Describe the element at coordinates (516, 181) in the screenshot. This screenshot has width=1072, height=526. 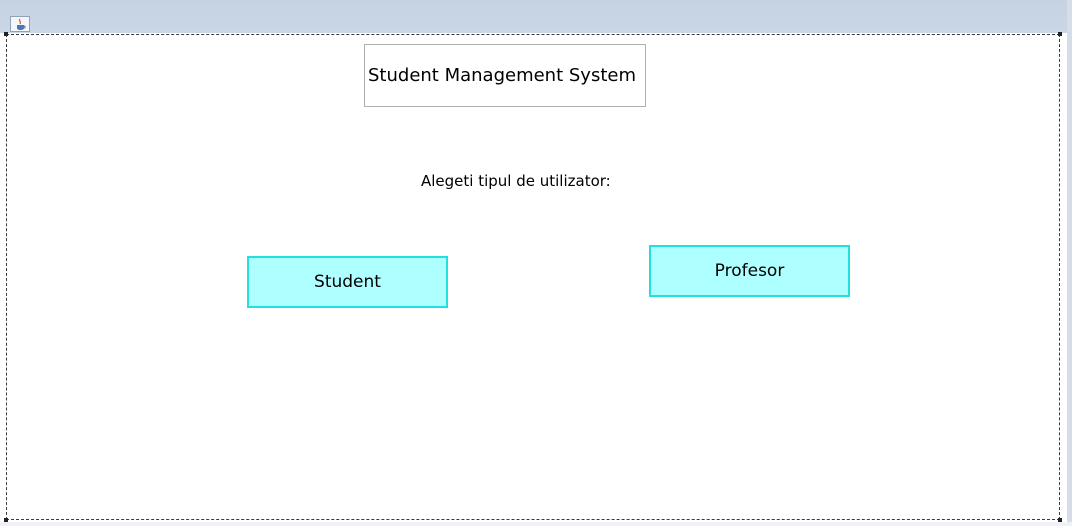
I see `user-type-prompt: Alegeti tipul de utilizator:` at that location.